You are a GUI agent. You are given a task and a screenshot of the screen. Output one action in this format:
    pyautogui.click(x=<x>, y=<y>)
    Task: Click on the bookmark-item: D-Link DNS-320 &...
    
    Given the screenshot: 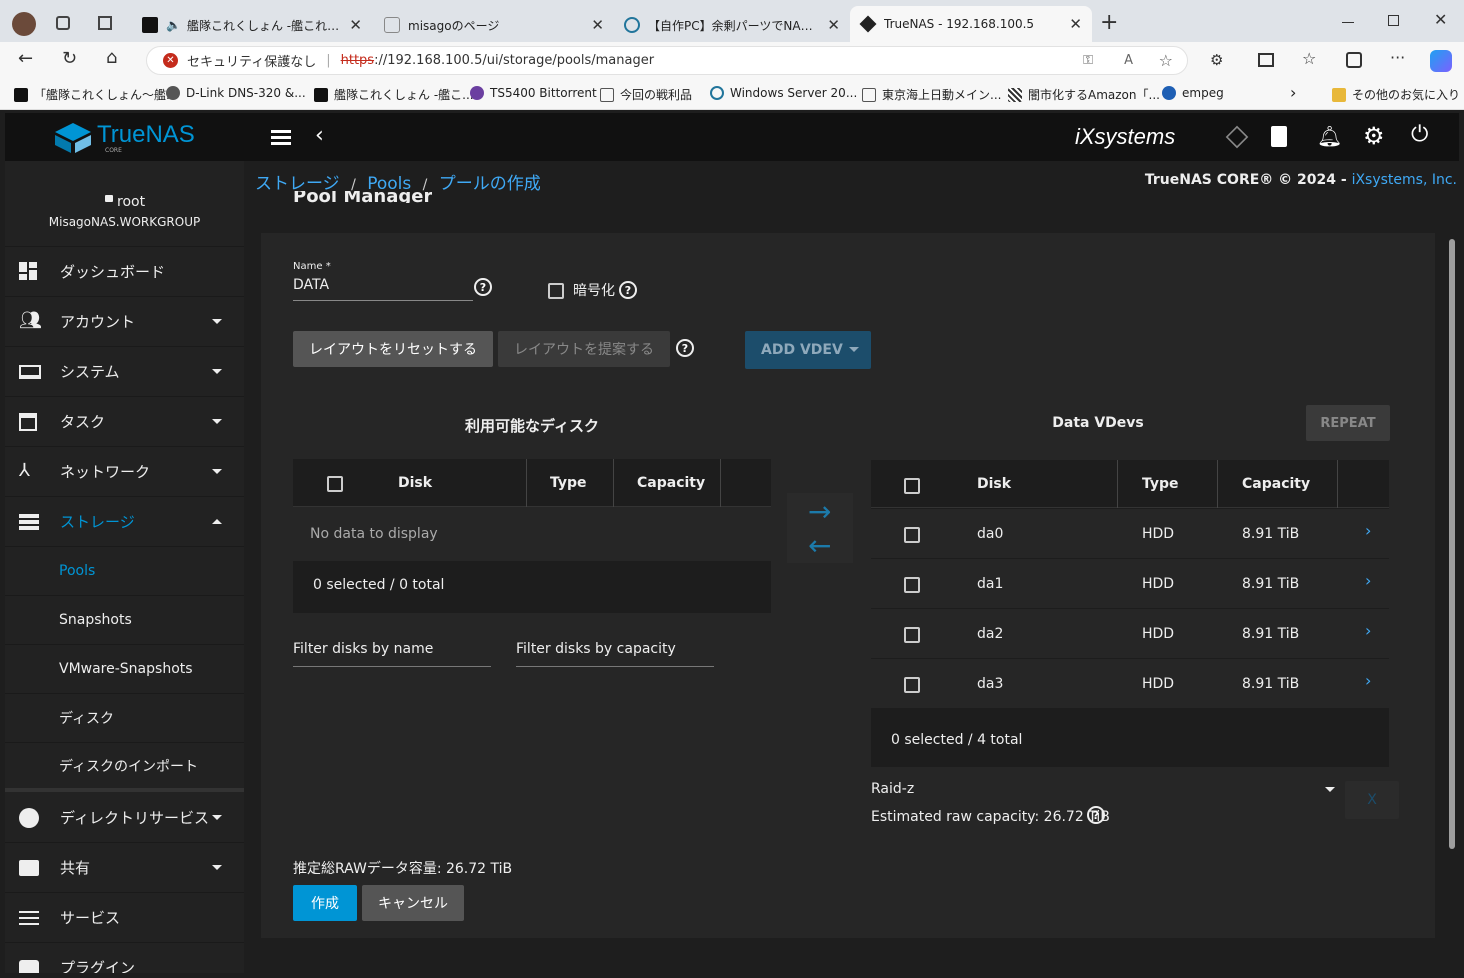 What is the action you would take?
    pyautogui.click(x=236, y=93)
    